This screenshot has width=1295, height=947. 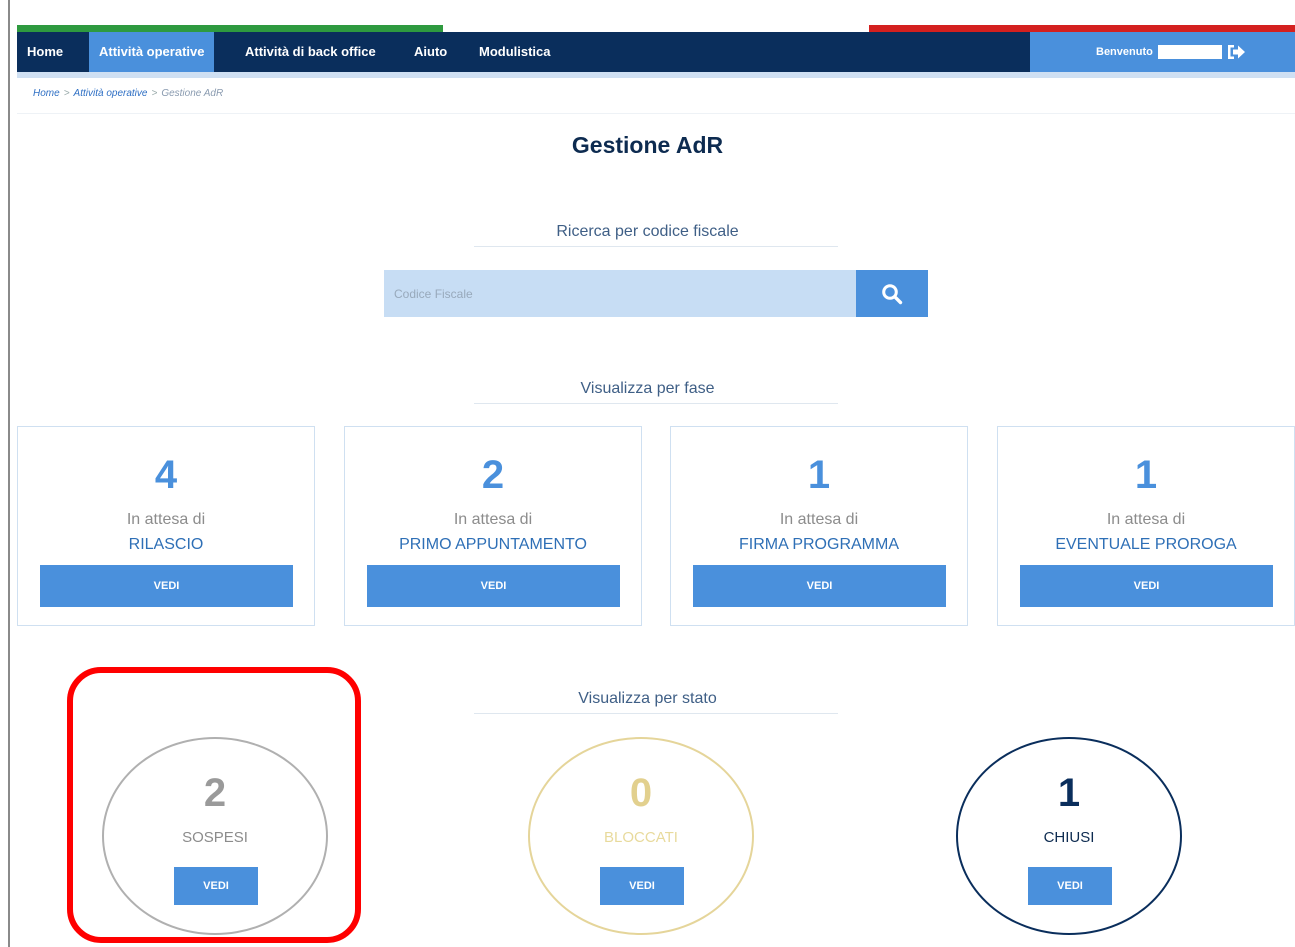 I want to click on breadcrumb-current: Gestione AdR, so click(x=192, y=93).